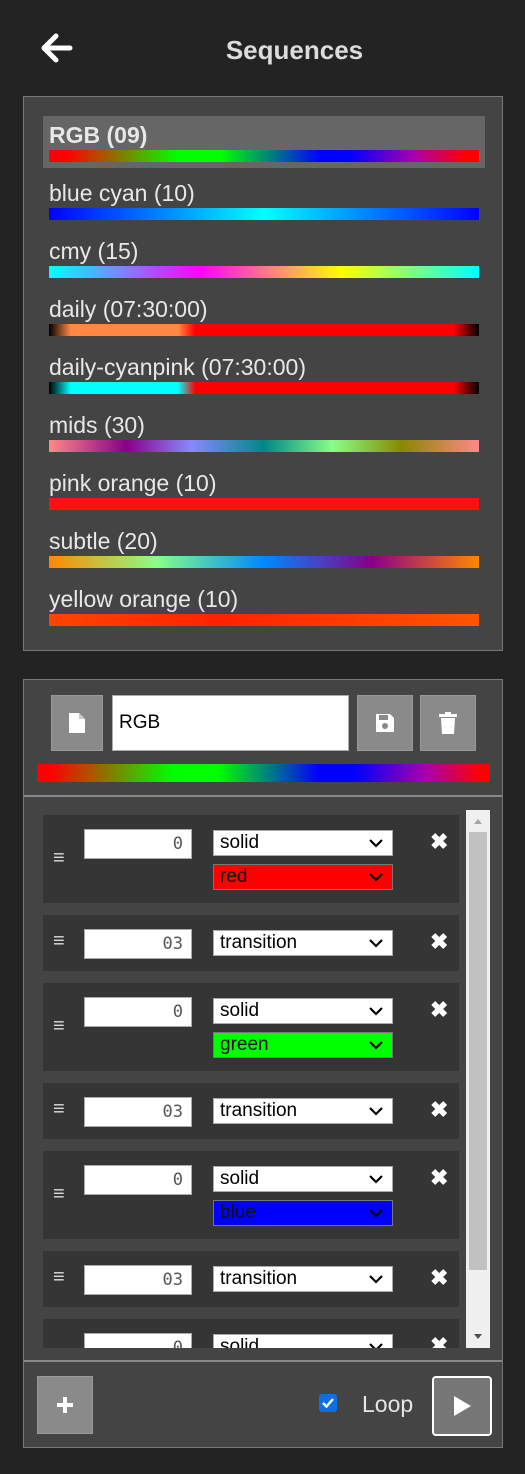  I want to click on color-select: red, so click(303, 877).